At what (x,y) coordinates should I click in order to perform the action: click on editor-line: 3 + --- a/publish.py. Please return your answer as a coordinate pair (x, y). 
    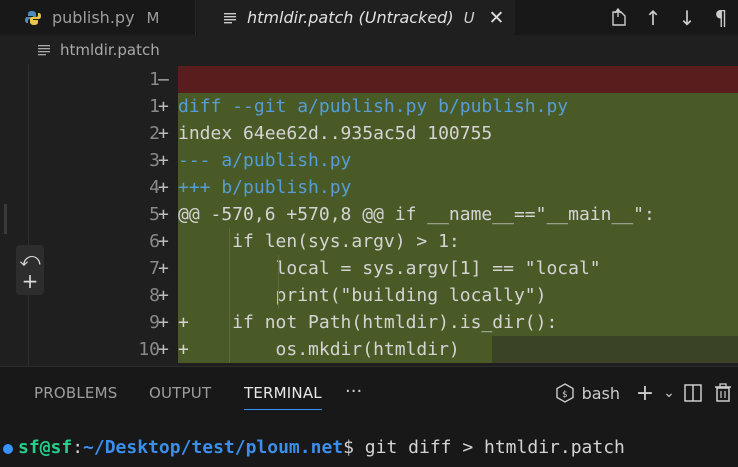
    Looking at the image, I should click on (369, 160).